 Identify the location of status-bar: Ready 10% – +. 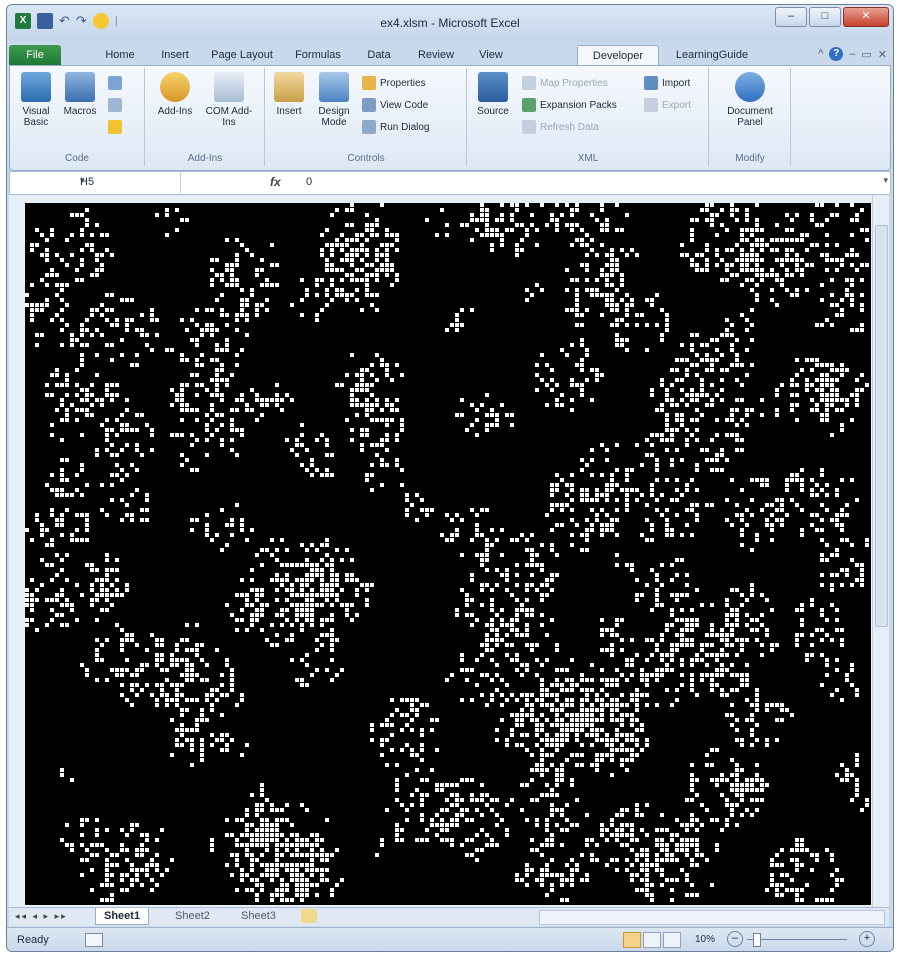
(450, 939).